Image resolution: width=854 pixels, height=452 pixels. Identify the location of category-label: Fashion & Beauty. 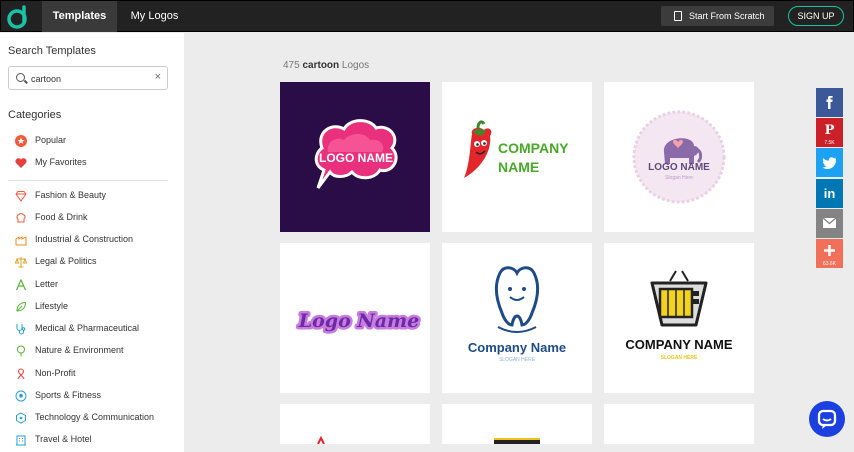
(71, 195).